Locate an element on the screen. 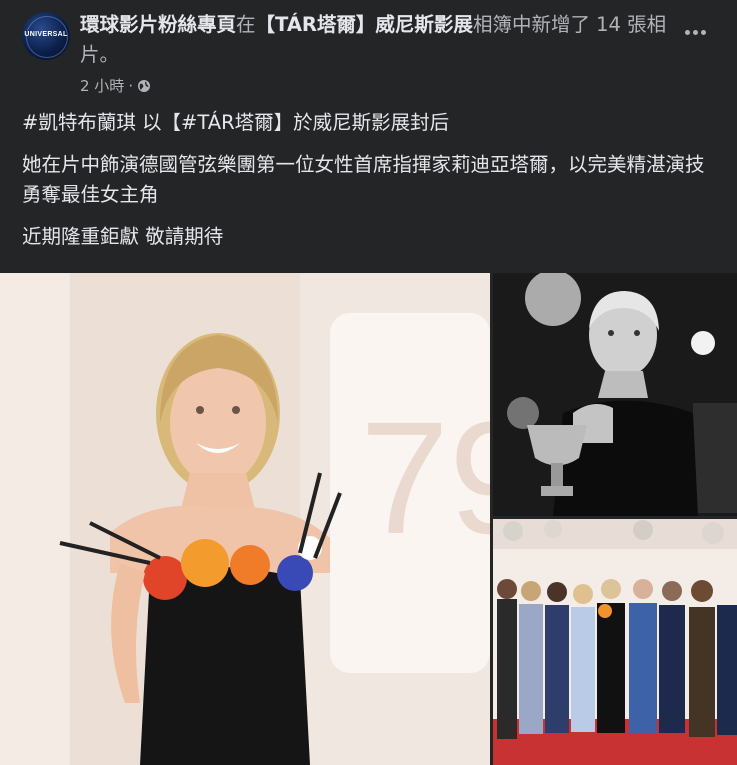 The height and width of the screenshot is (765, 737). page-avatar: UNIVERSAL is located at coordinates (46, 36).